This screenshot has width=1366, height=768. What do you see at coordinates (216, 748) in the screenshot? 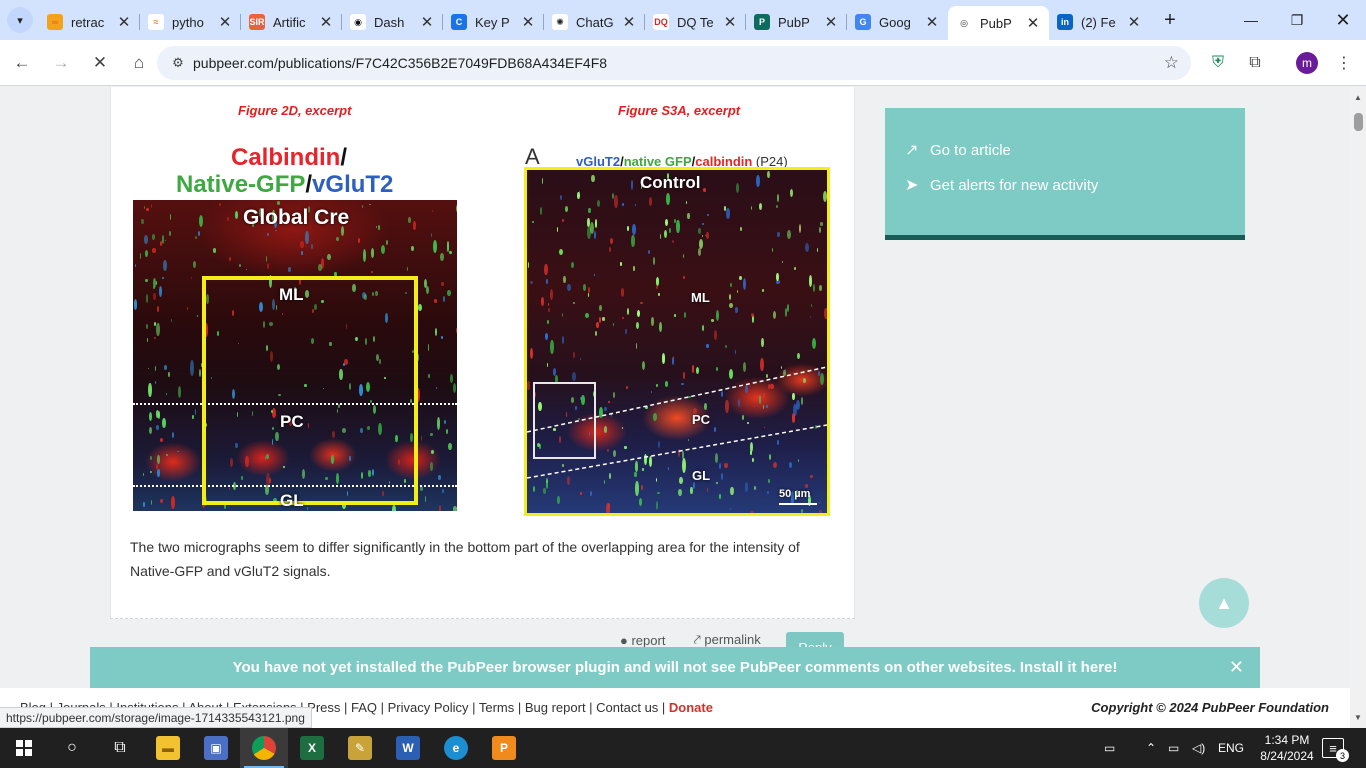
I see `remote-app-icon: ▣` at bounding box center [216, 748].